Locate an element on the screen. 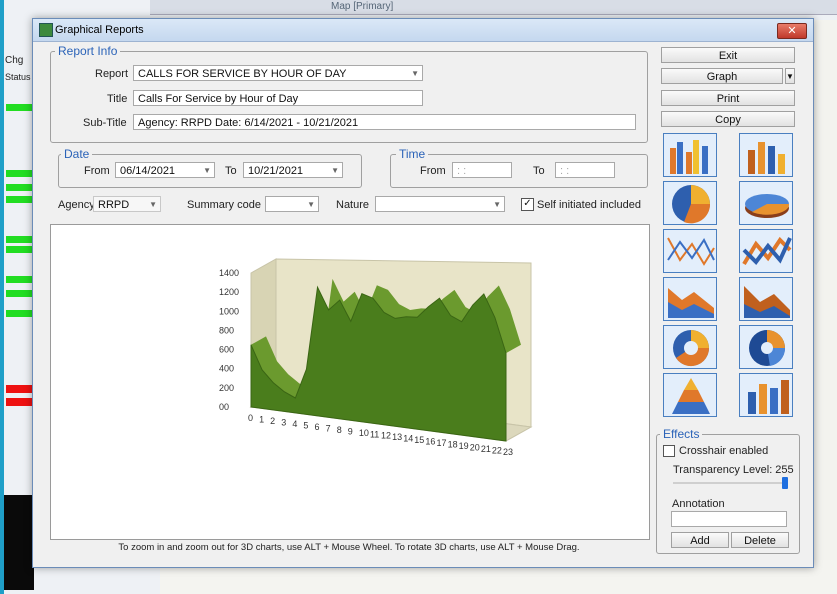 The image size is (837, 594). x-tick-label: 12 is located at coordinates (386, 436).